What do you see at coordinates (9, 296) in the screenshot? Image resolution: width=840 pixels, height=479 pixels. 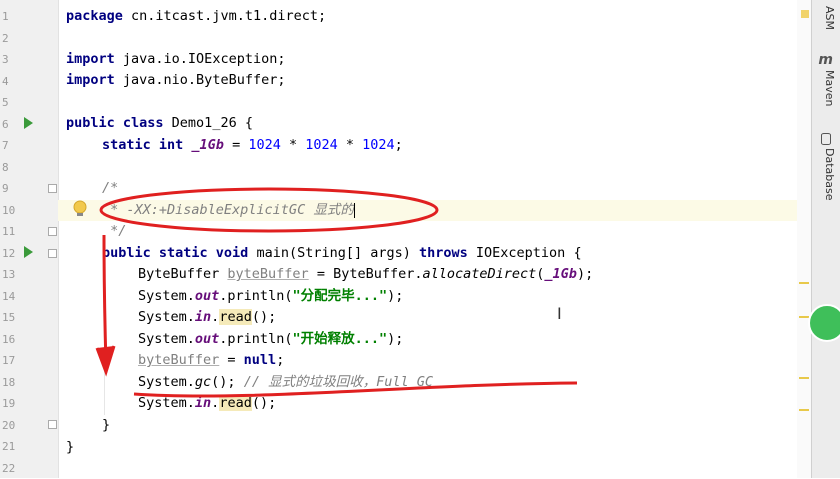 I see `line-number: 14` at bounding box center [9, 296].